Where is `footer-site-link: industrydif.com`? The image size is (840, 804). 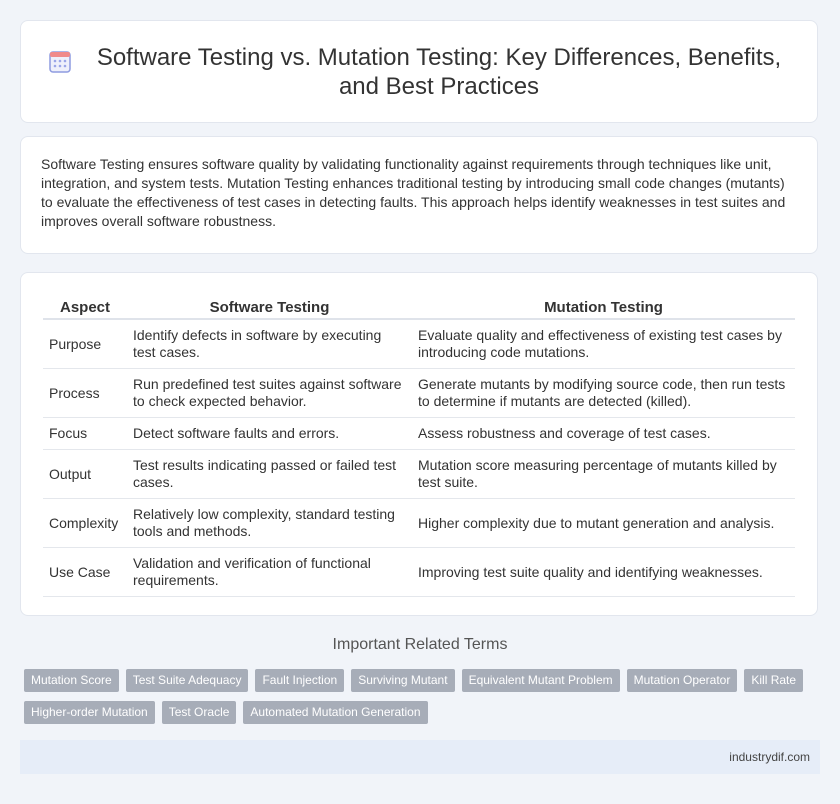
footer-site-link: industrydif.com is located at coordinates (769, 757).